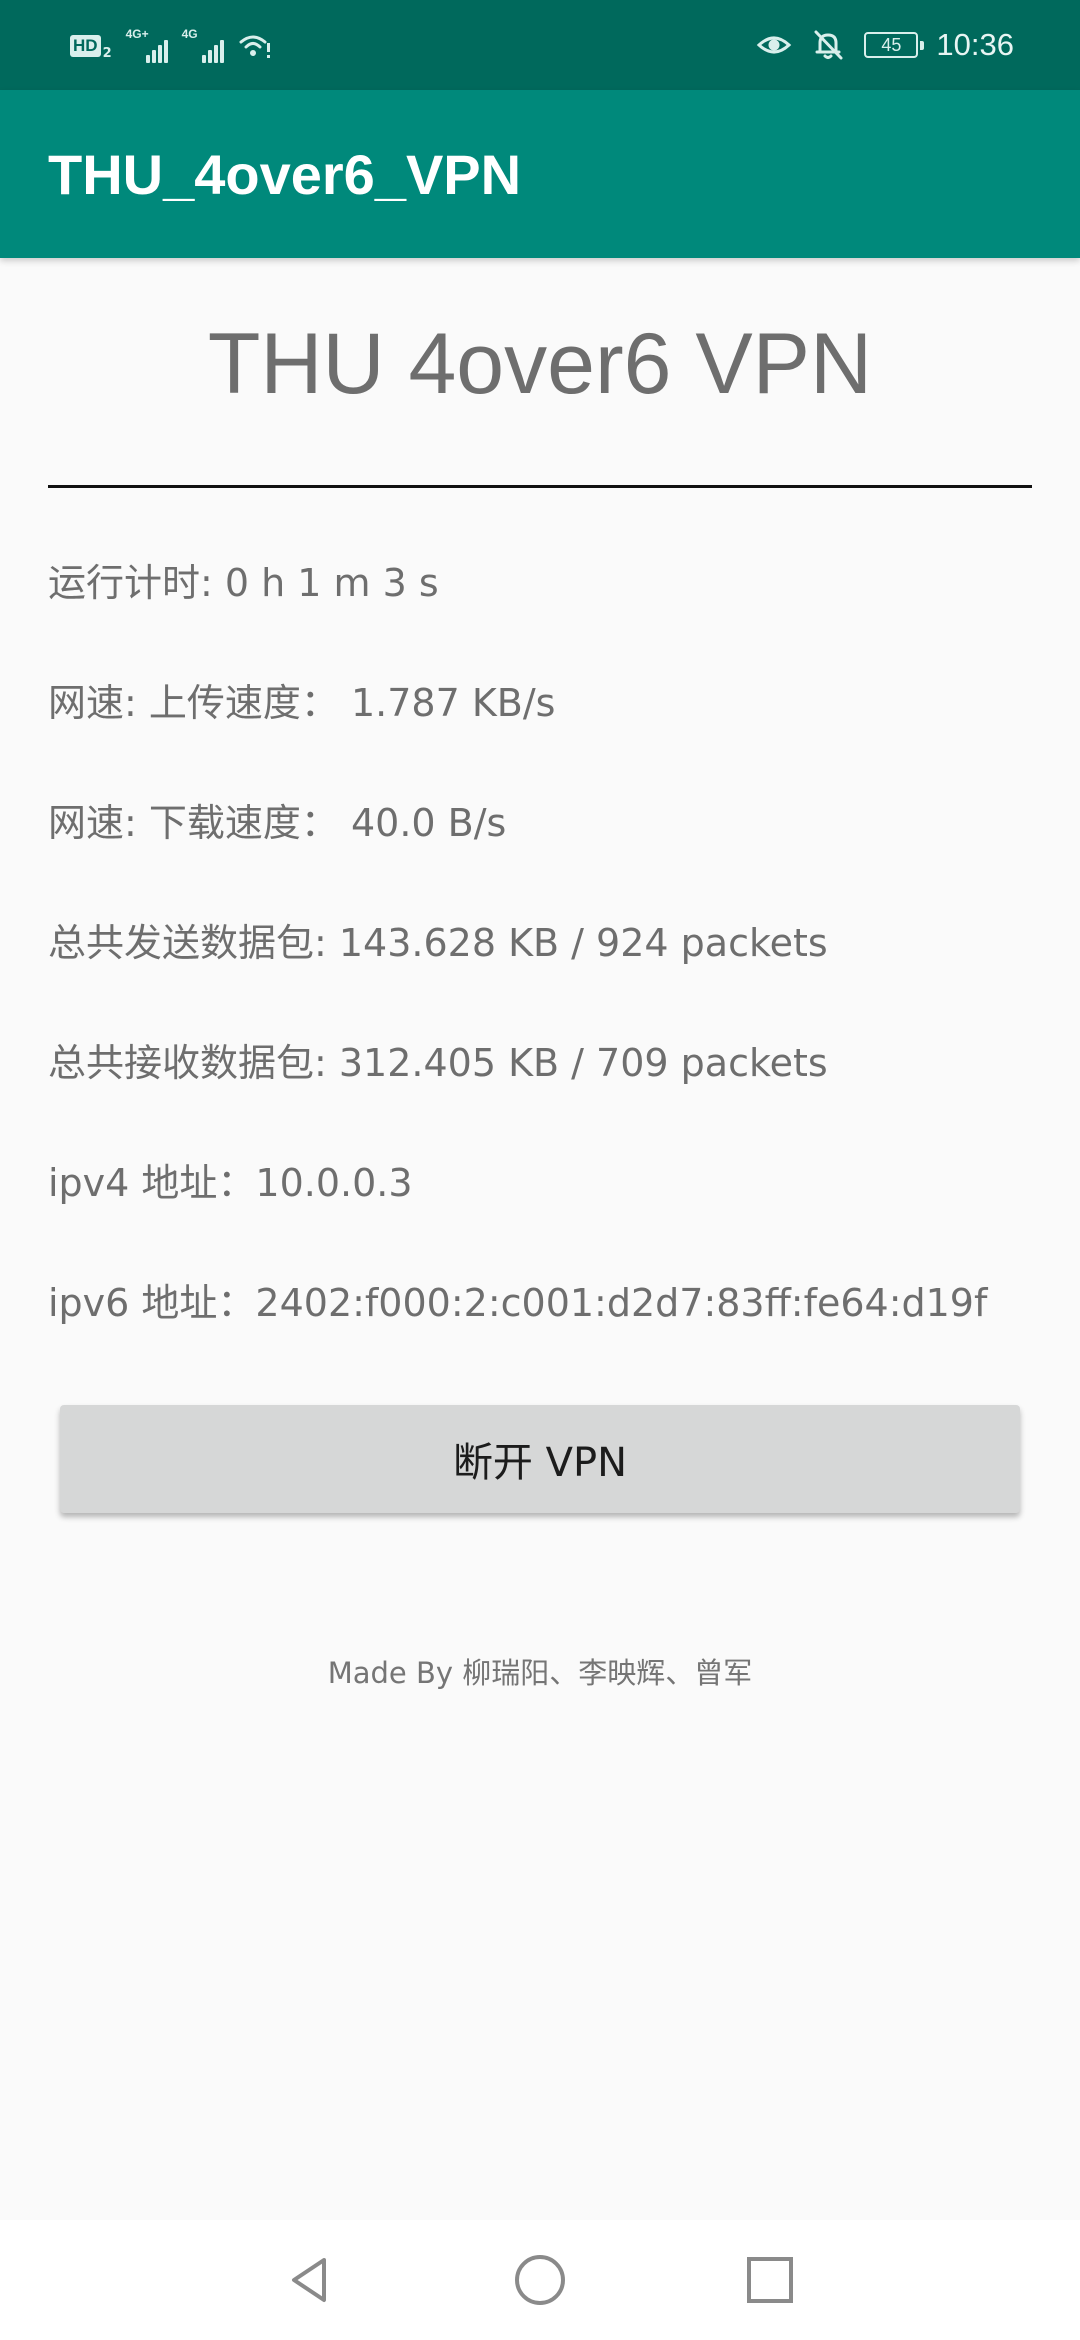 This screenshot has height=2340, width=1080. I want to click on home-button, so click(540, 2280).